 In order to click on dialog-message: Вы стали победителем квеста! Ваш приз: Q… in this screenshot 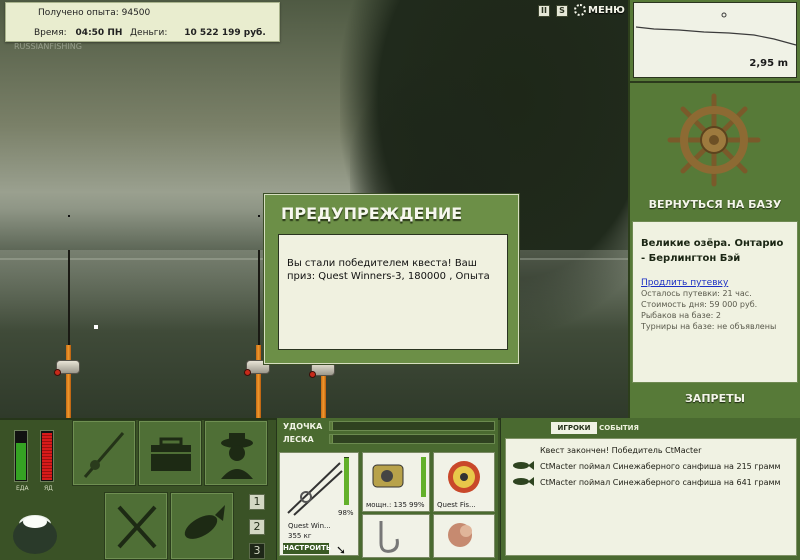, I will do `click(393, 292)`.